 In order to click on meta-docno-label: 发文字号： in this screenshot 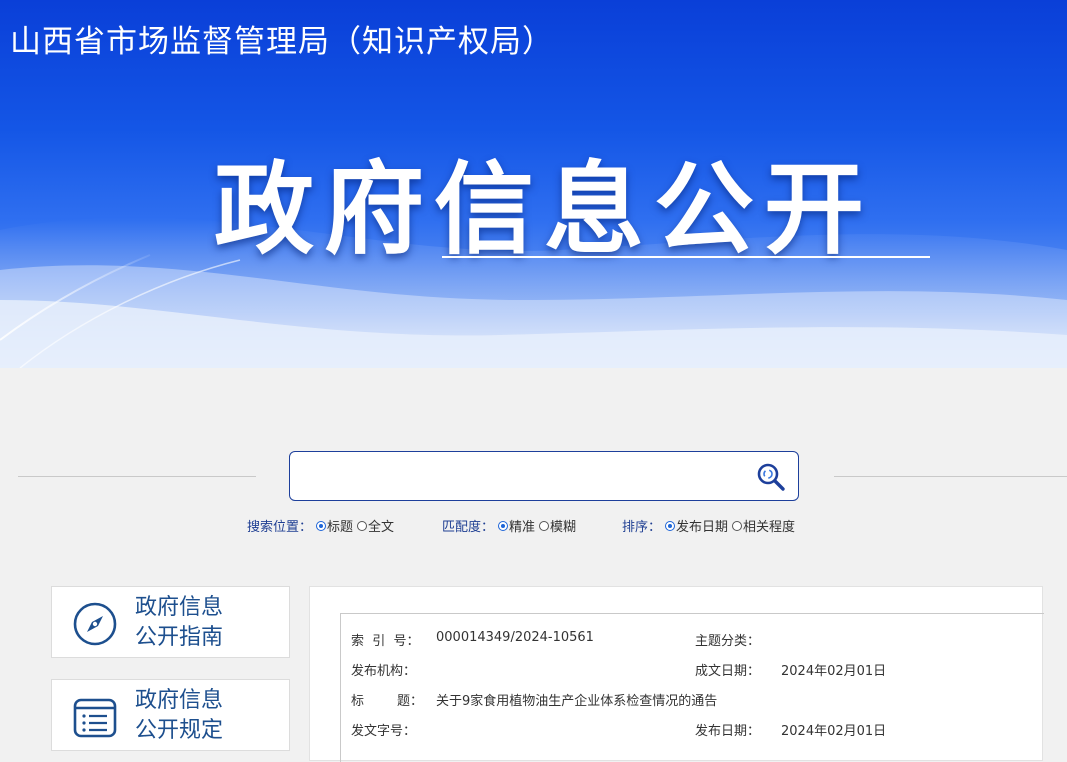, I will do `click(384, 731)`.